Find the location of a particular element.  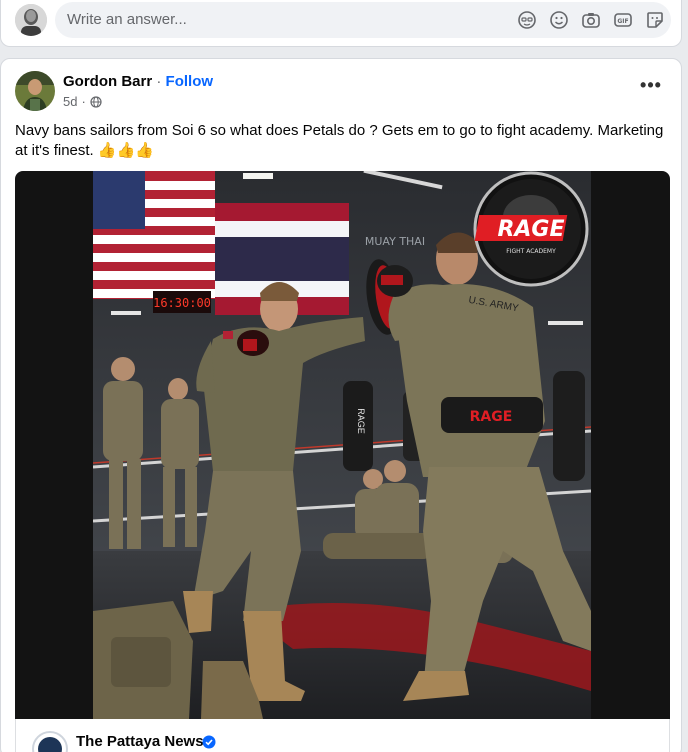

link-preview: The Pattaya News is located at coordinates (342, 735).